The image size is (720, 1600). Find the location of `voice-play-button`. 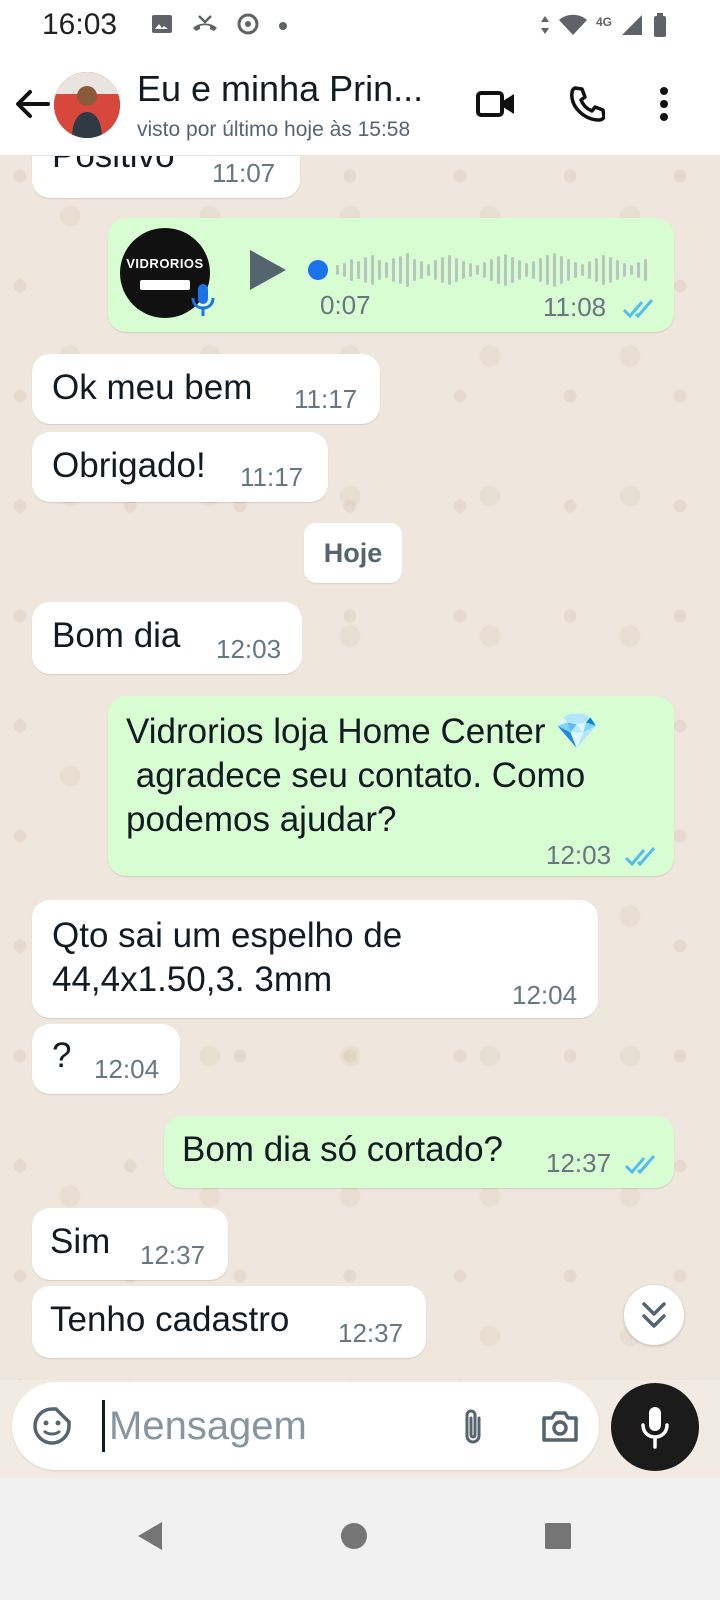

voice-play-button is located at coordinates (268, 270).